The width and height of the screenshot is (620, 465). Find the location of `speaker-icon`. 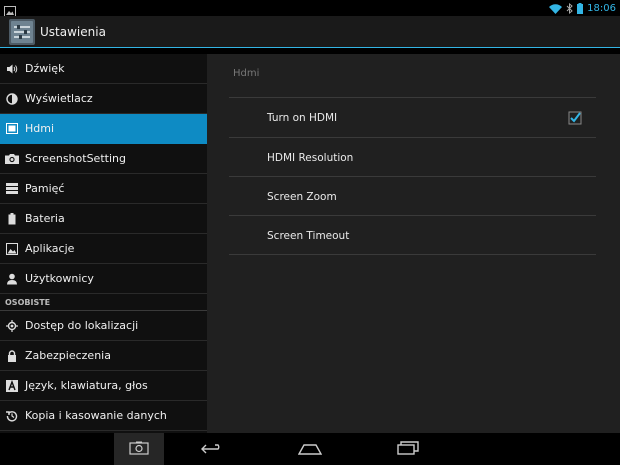

speaker-icon is located at coordinates (12, 69).